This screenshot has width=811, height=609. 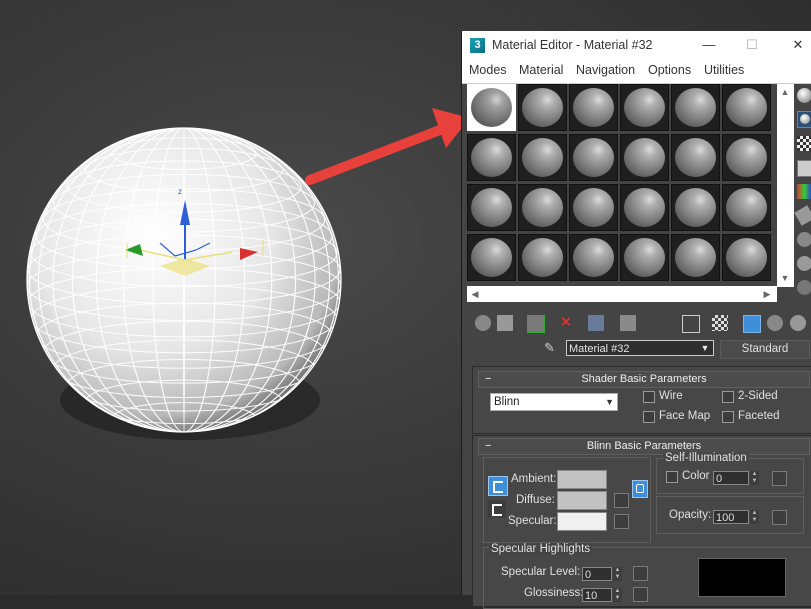 I want to click on opacity-spinner: ▲ ▼, so click(x=754, y=517).